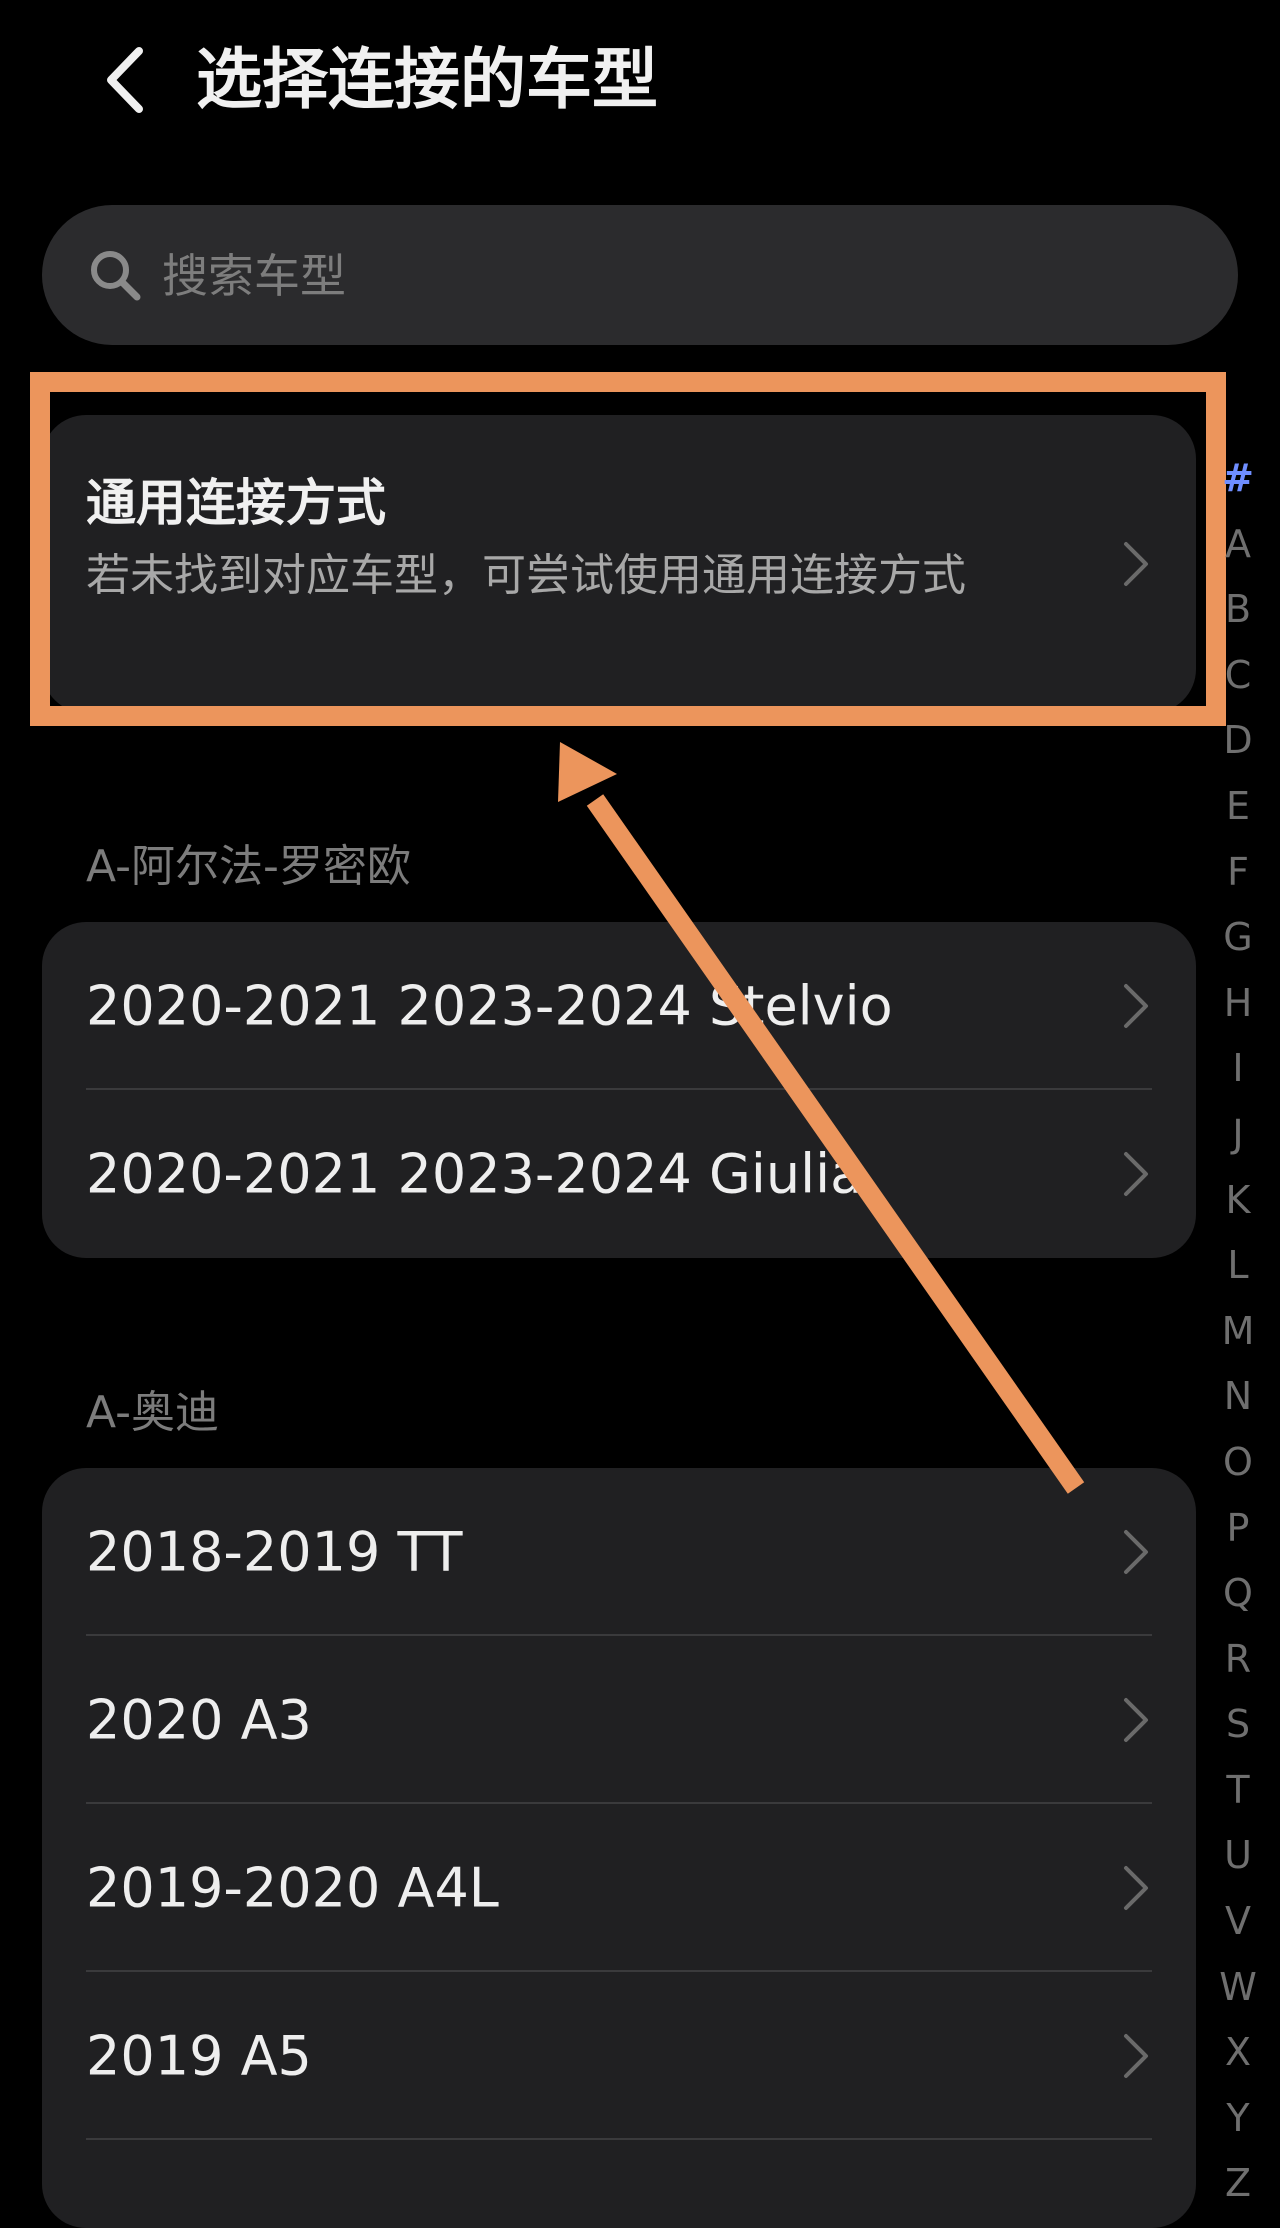  What do you see at coordinates (1238, 610) in the screenshot?
I see `index-letter: B` at bounding box center [1238, 610].